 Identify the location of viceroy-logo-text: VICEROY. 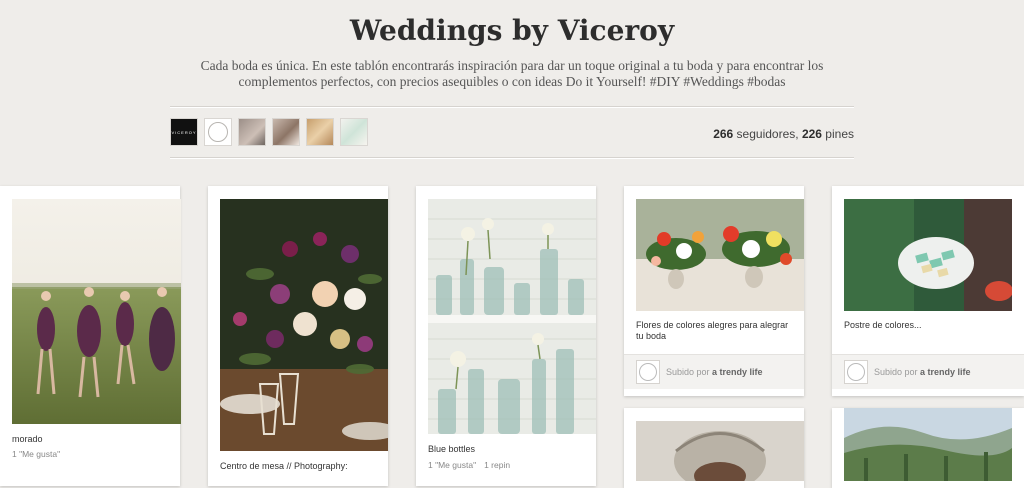
(184, 132).